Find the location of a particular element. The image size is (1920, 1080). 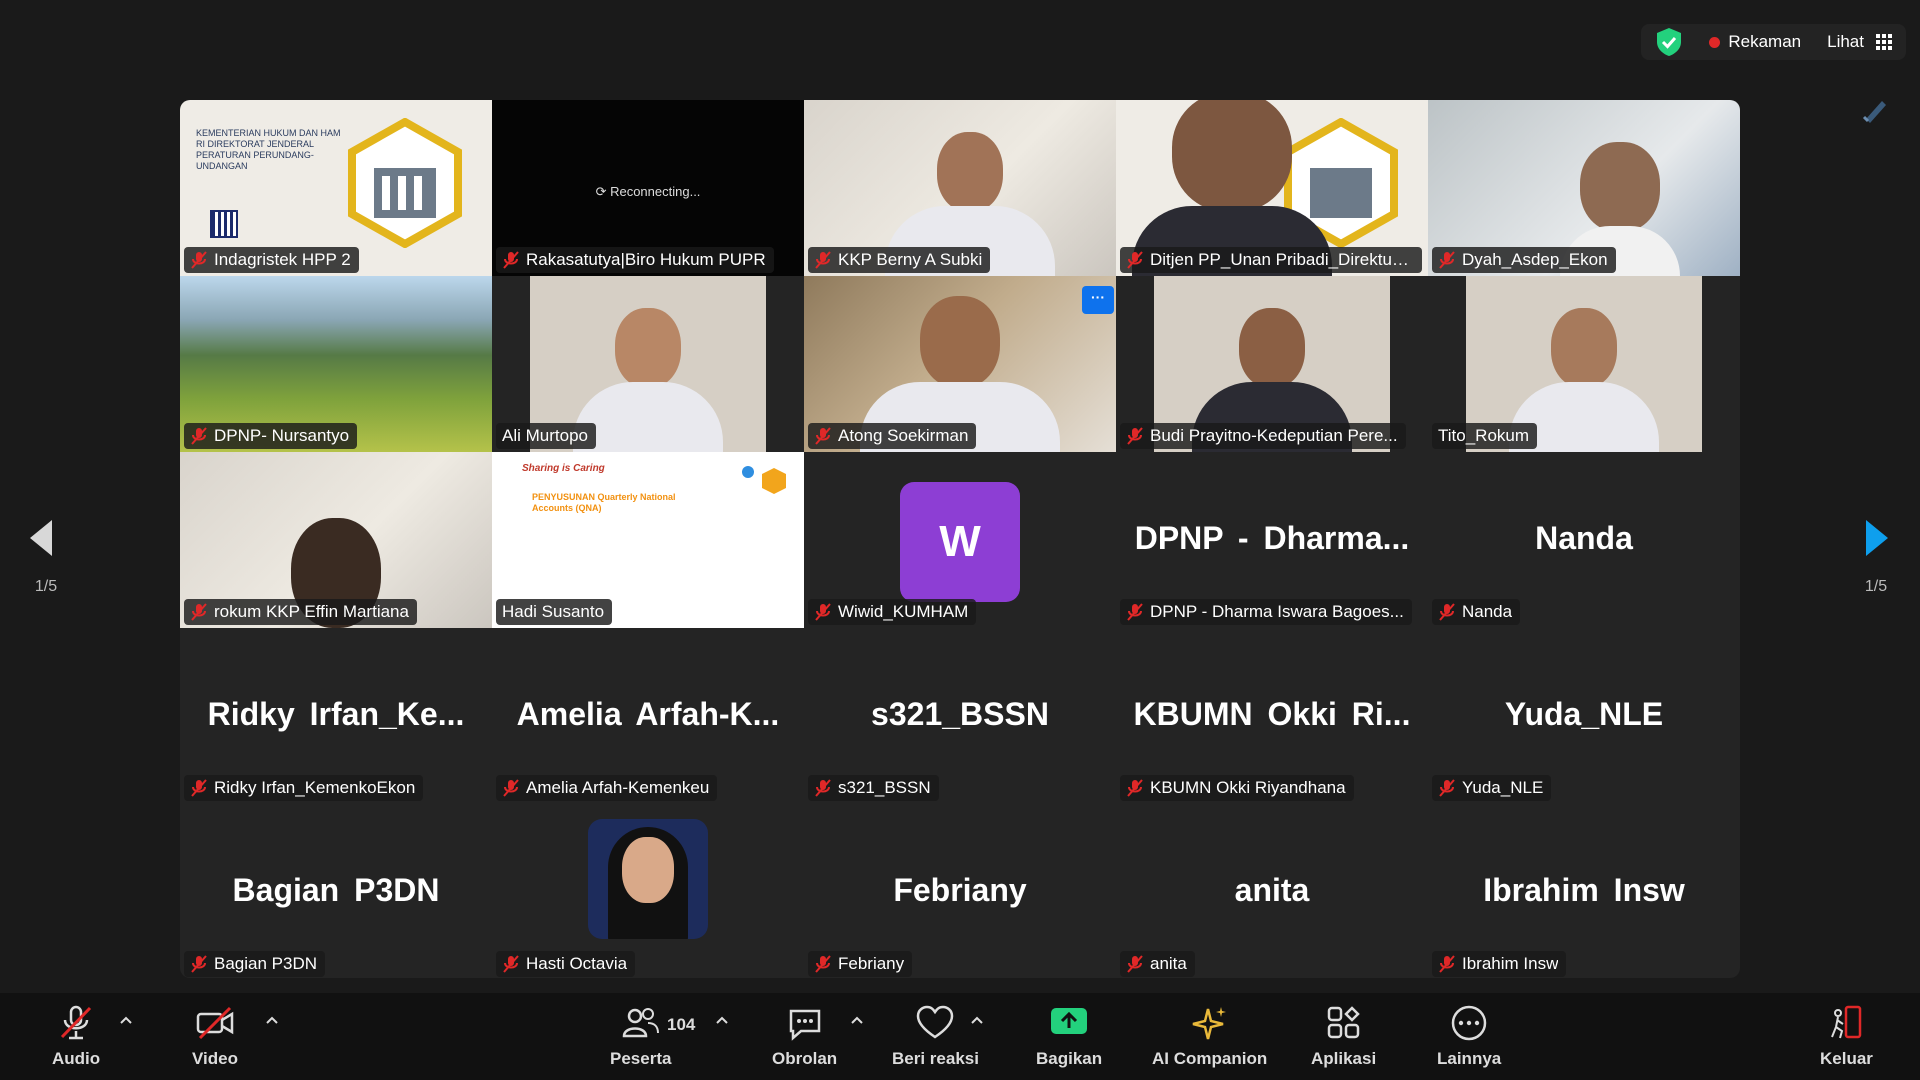

participant-name-tag: Dyah_Asdep_Ekon is located at coordinates (1524, 260).